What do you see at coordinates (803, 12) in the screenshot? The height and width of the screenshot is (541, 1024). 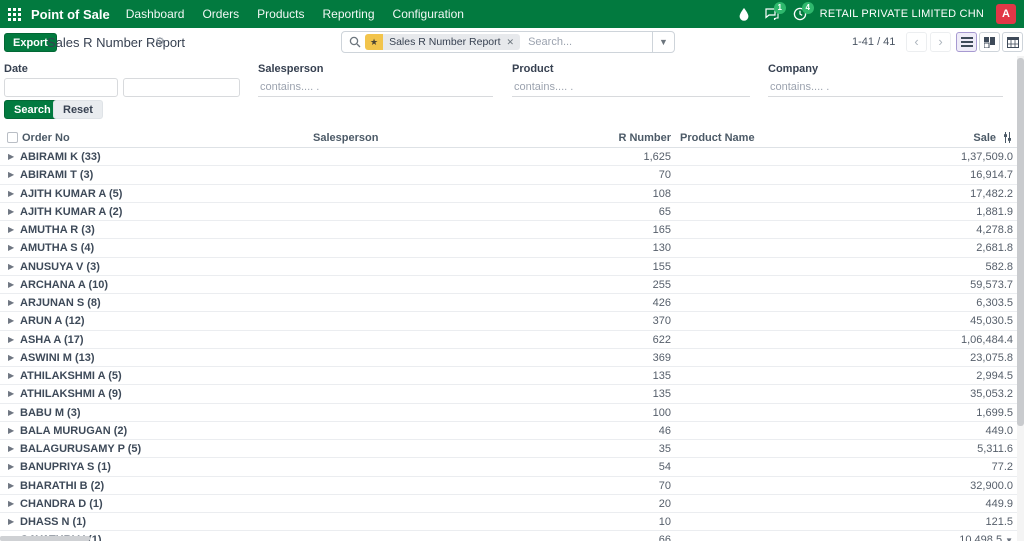 I see `activities-clock-icon: 4` at bounding box center [803, 12].